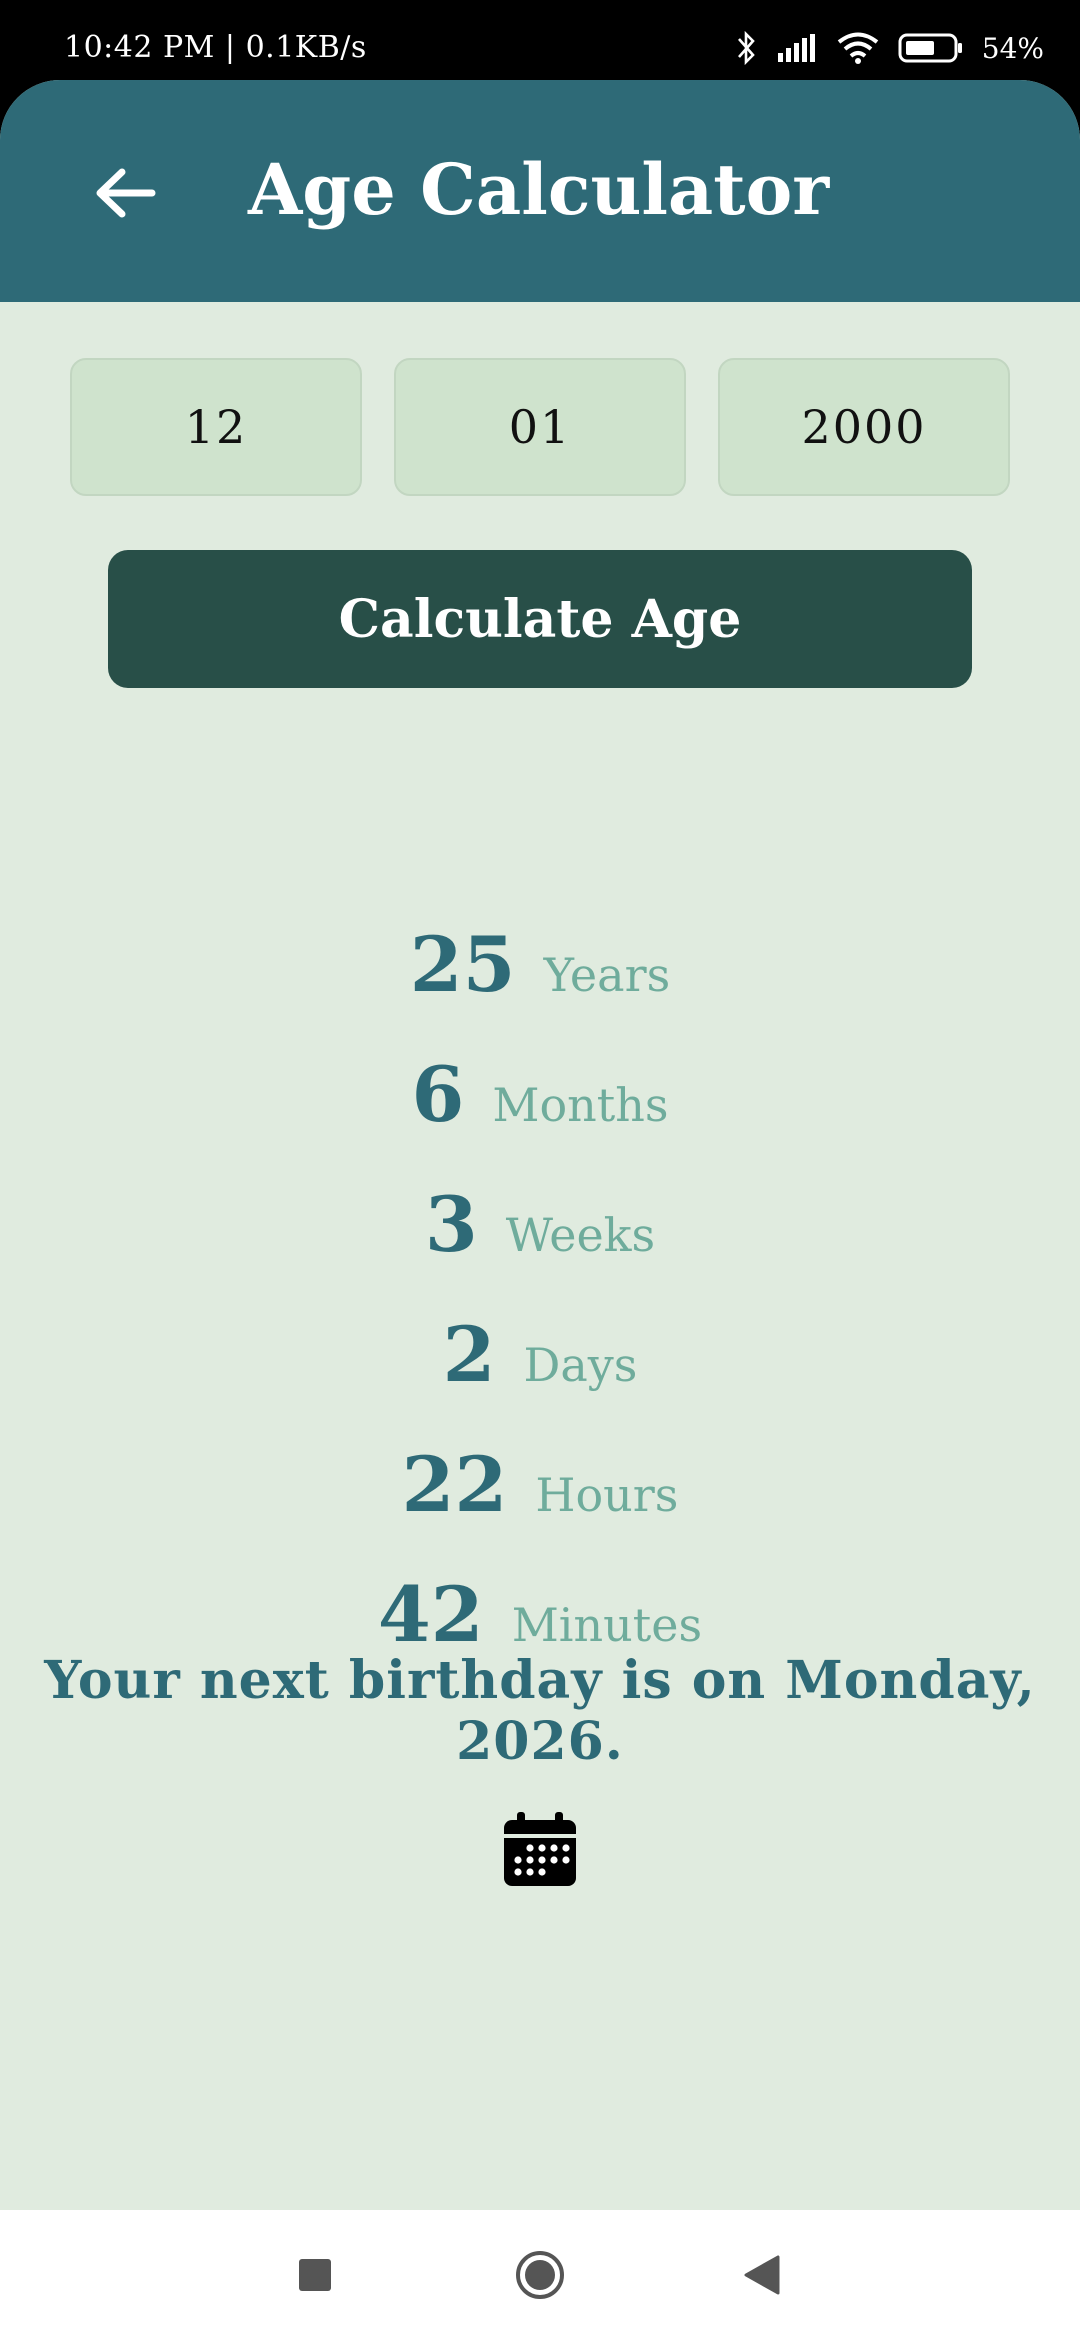 The width and height of the screenshot is (1080, 2340). What do you see at coordinates (580, 1235) in the screenshot?
I see `result-unit: Weeks` at bounding box center [580, 1235].